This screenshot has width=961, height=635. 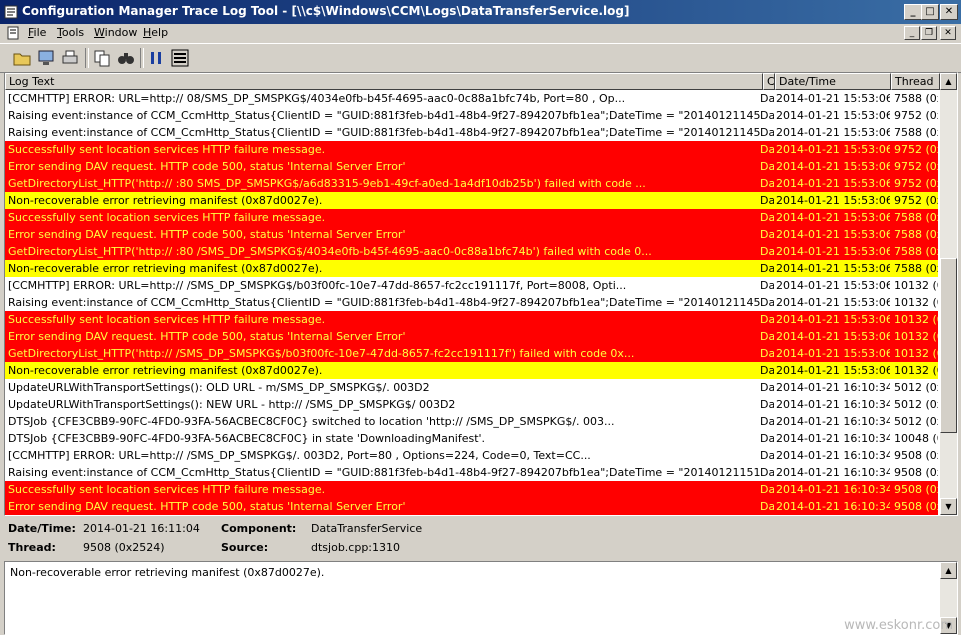 I want to click on document-icon, so click(x=13, y=33).